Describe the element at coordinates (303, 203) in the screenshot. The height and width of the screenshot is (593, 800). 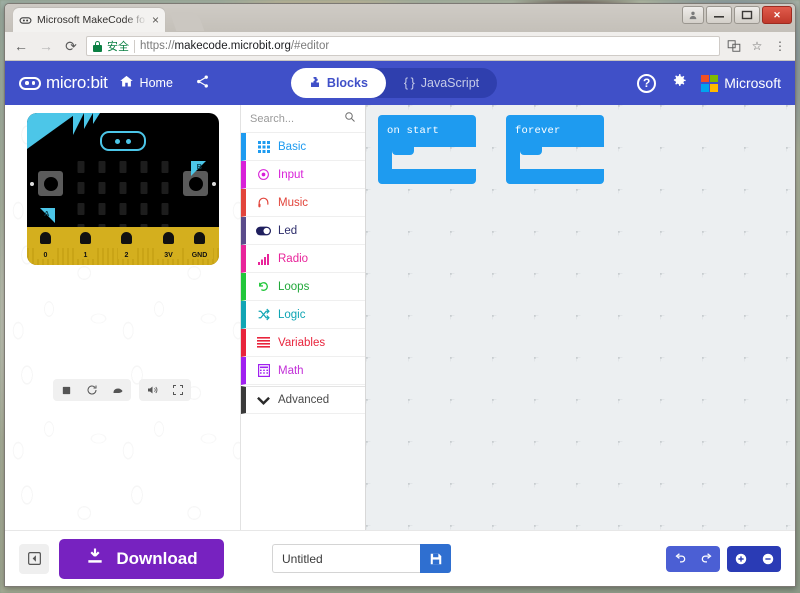
I see `toolbox-category-music: Music` at that location.